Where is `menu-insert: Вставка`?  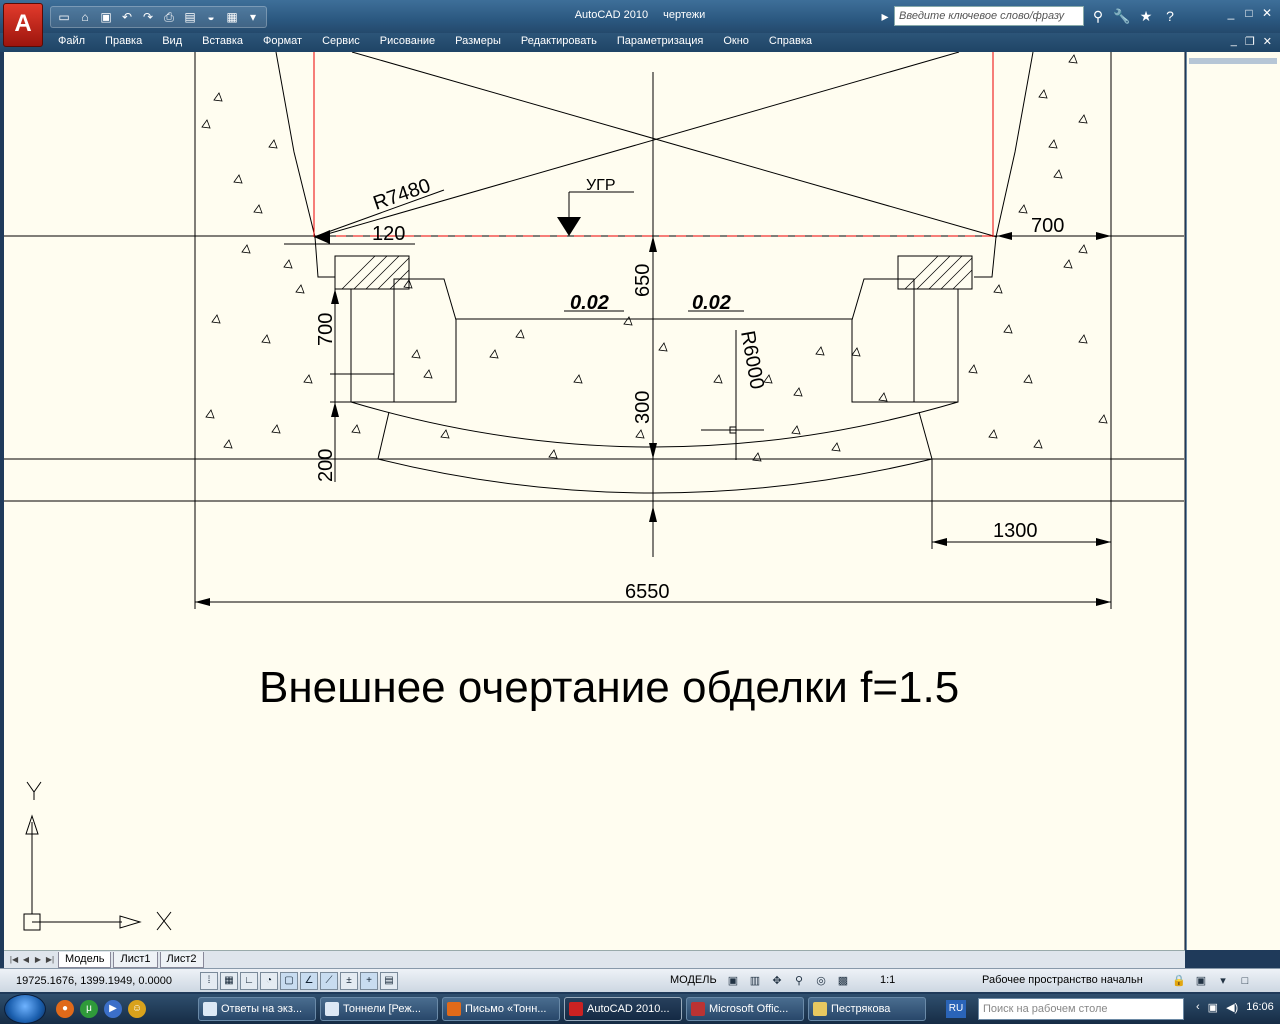 menu-insert: Вставка is located at coordinates (222, 42).